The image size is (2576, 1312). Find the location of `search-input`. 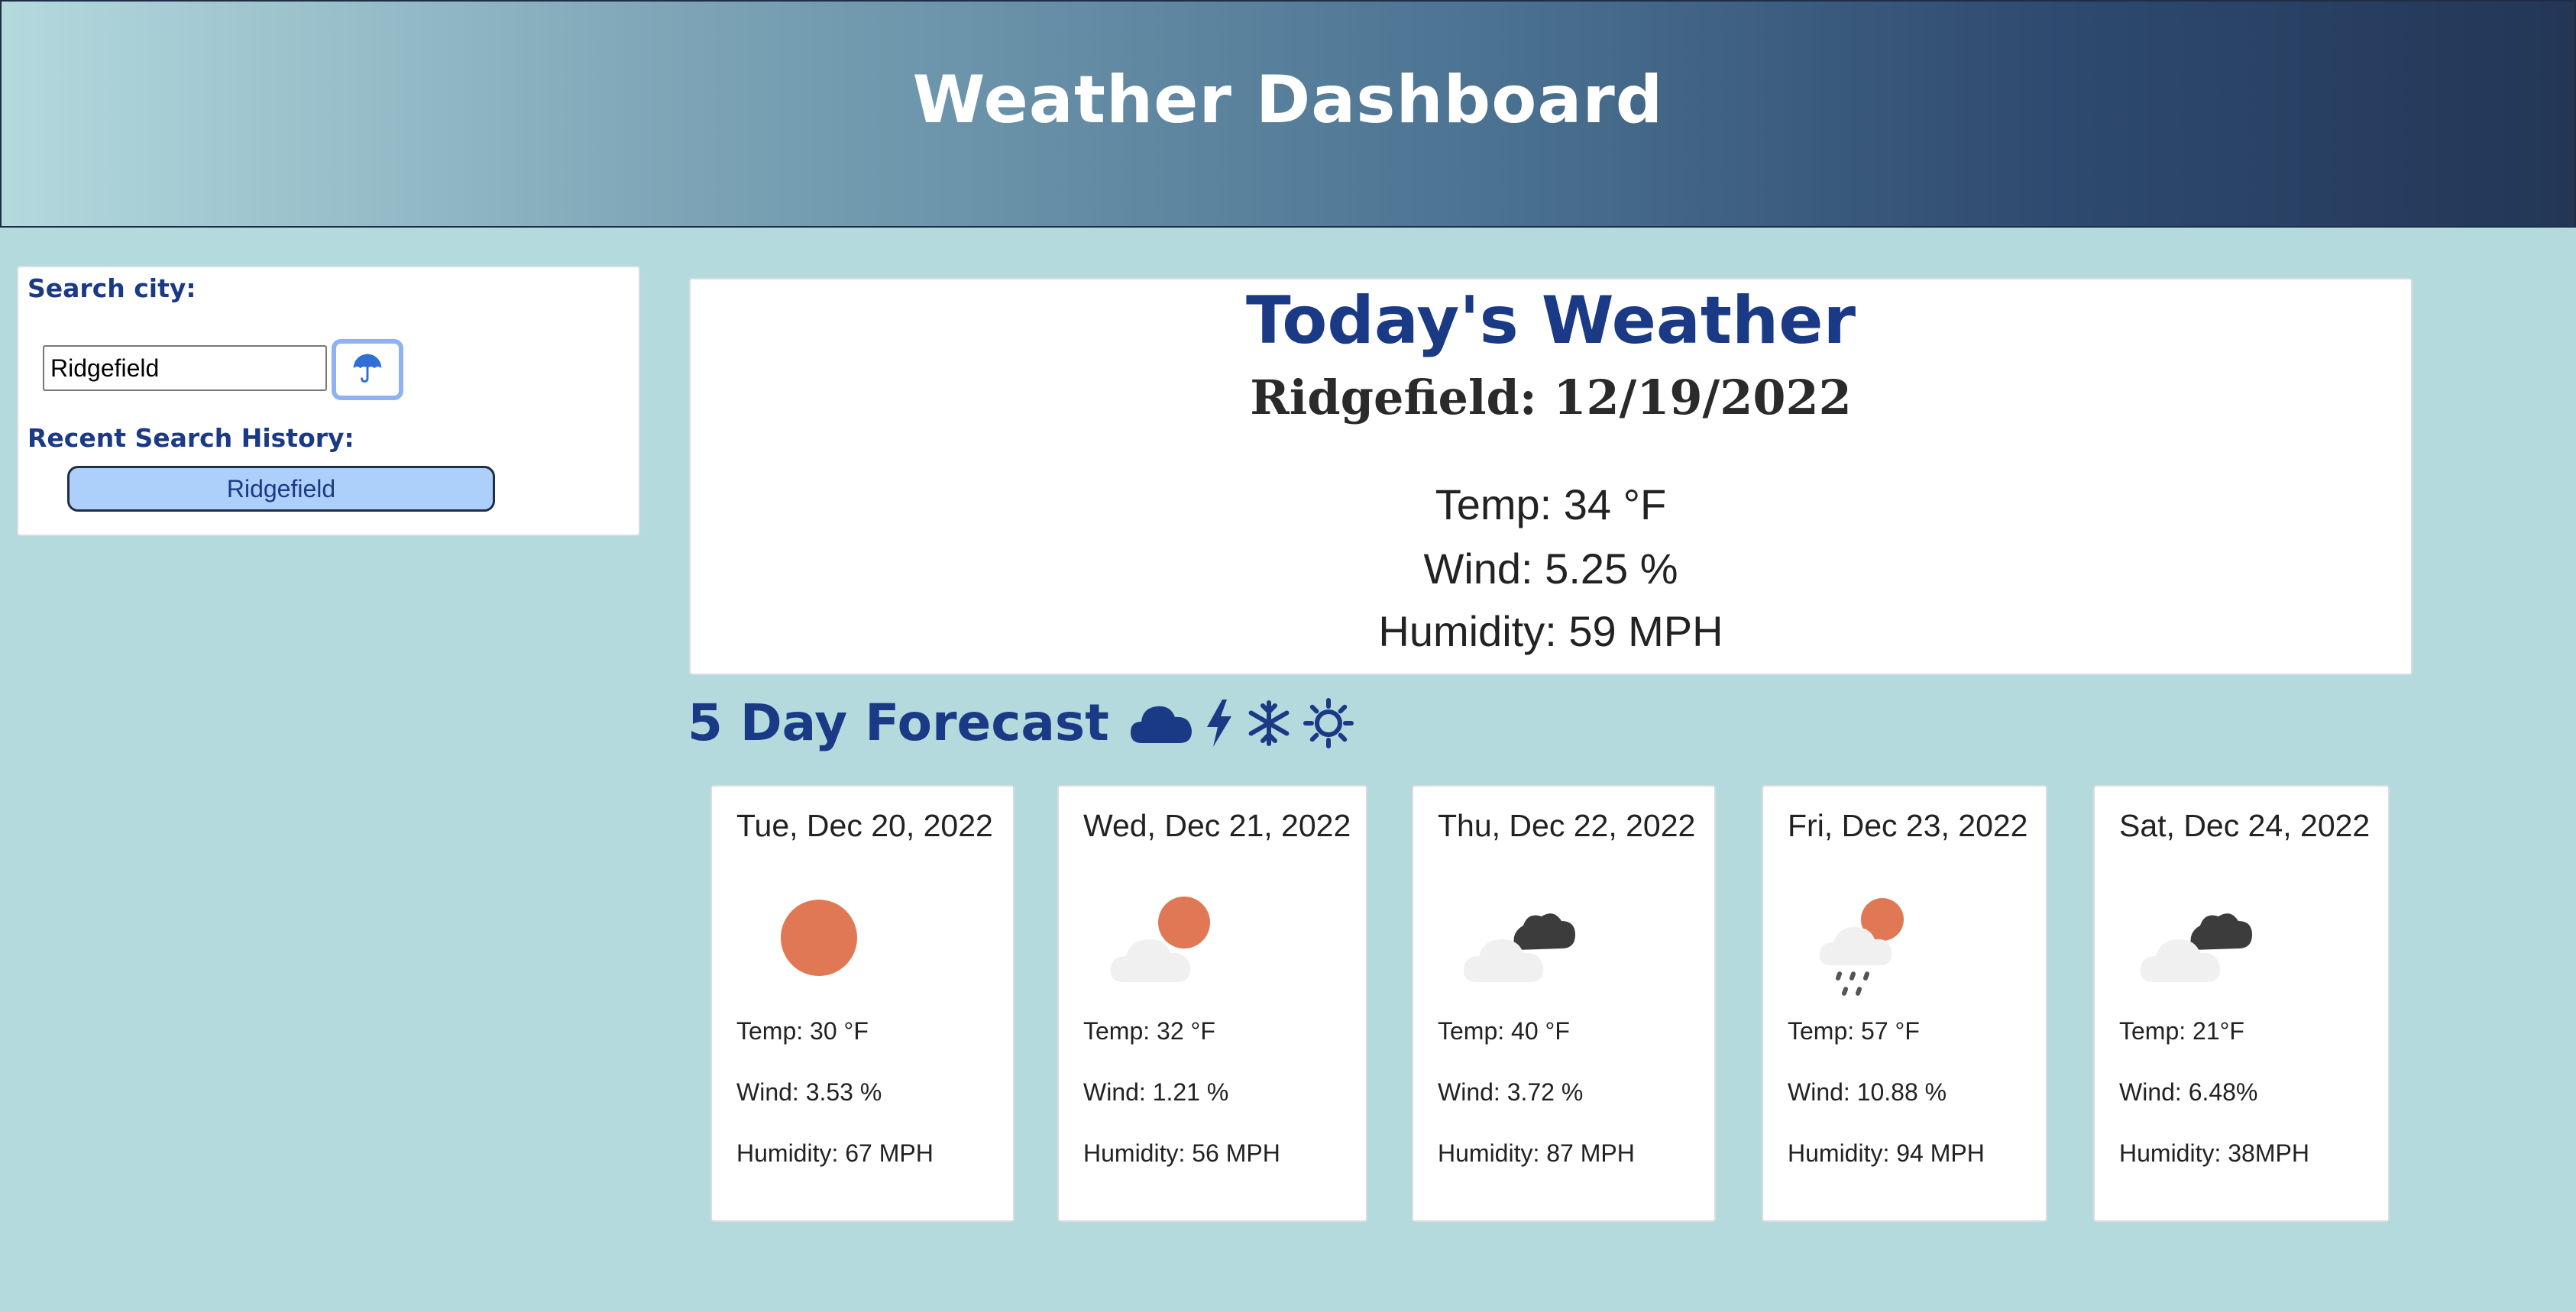

search-input is located at coordinates (185, 368).